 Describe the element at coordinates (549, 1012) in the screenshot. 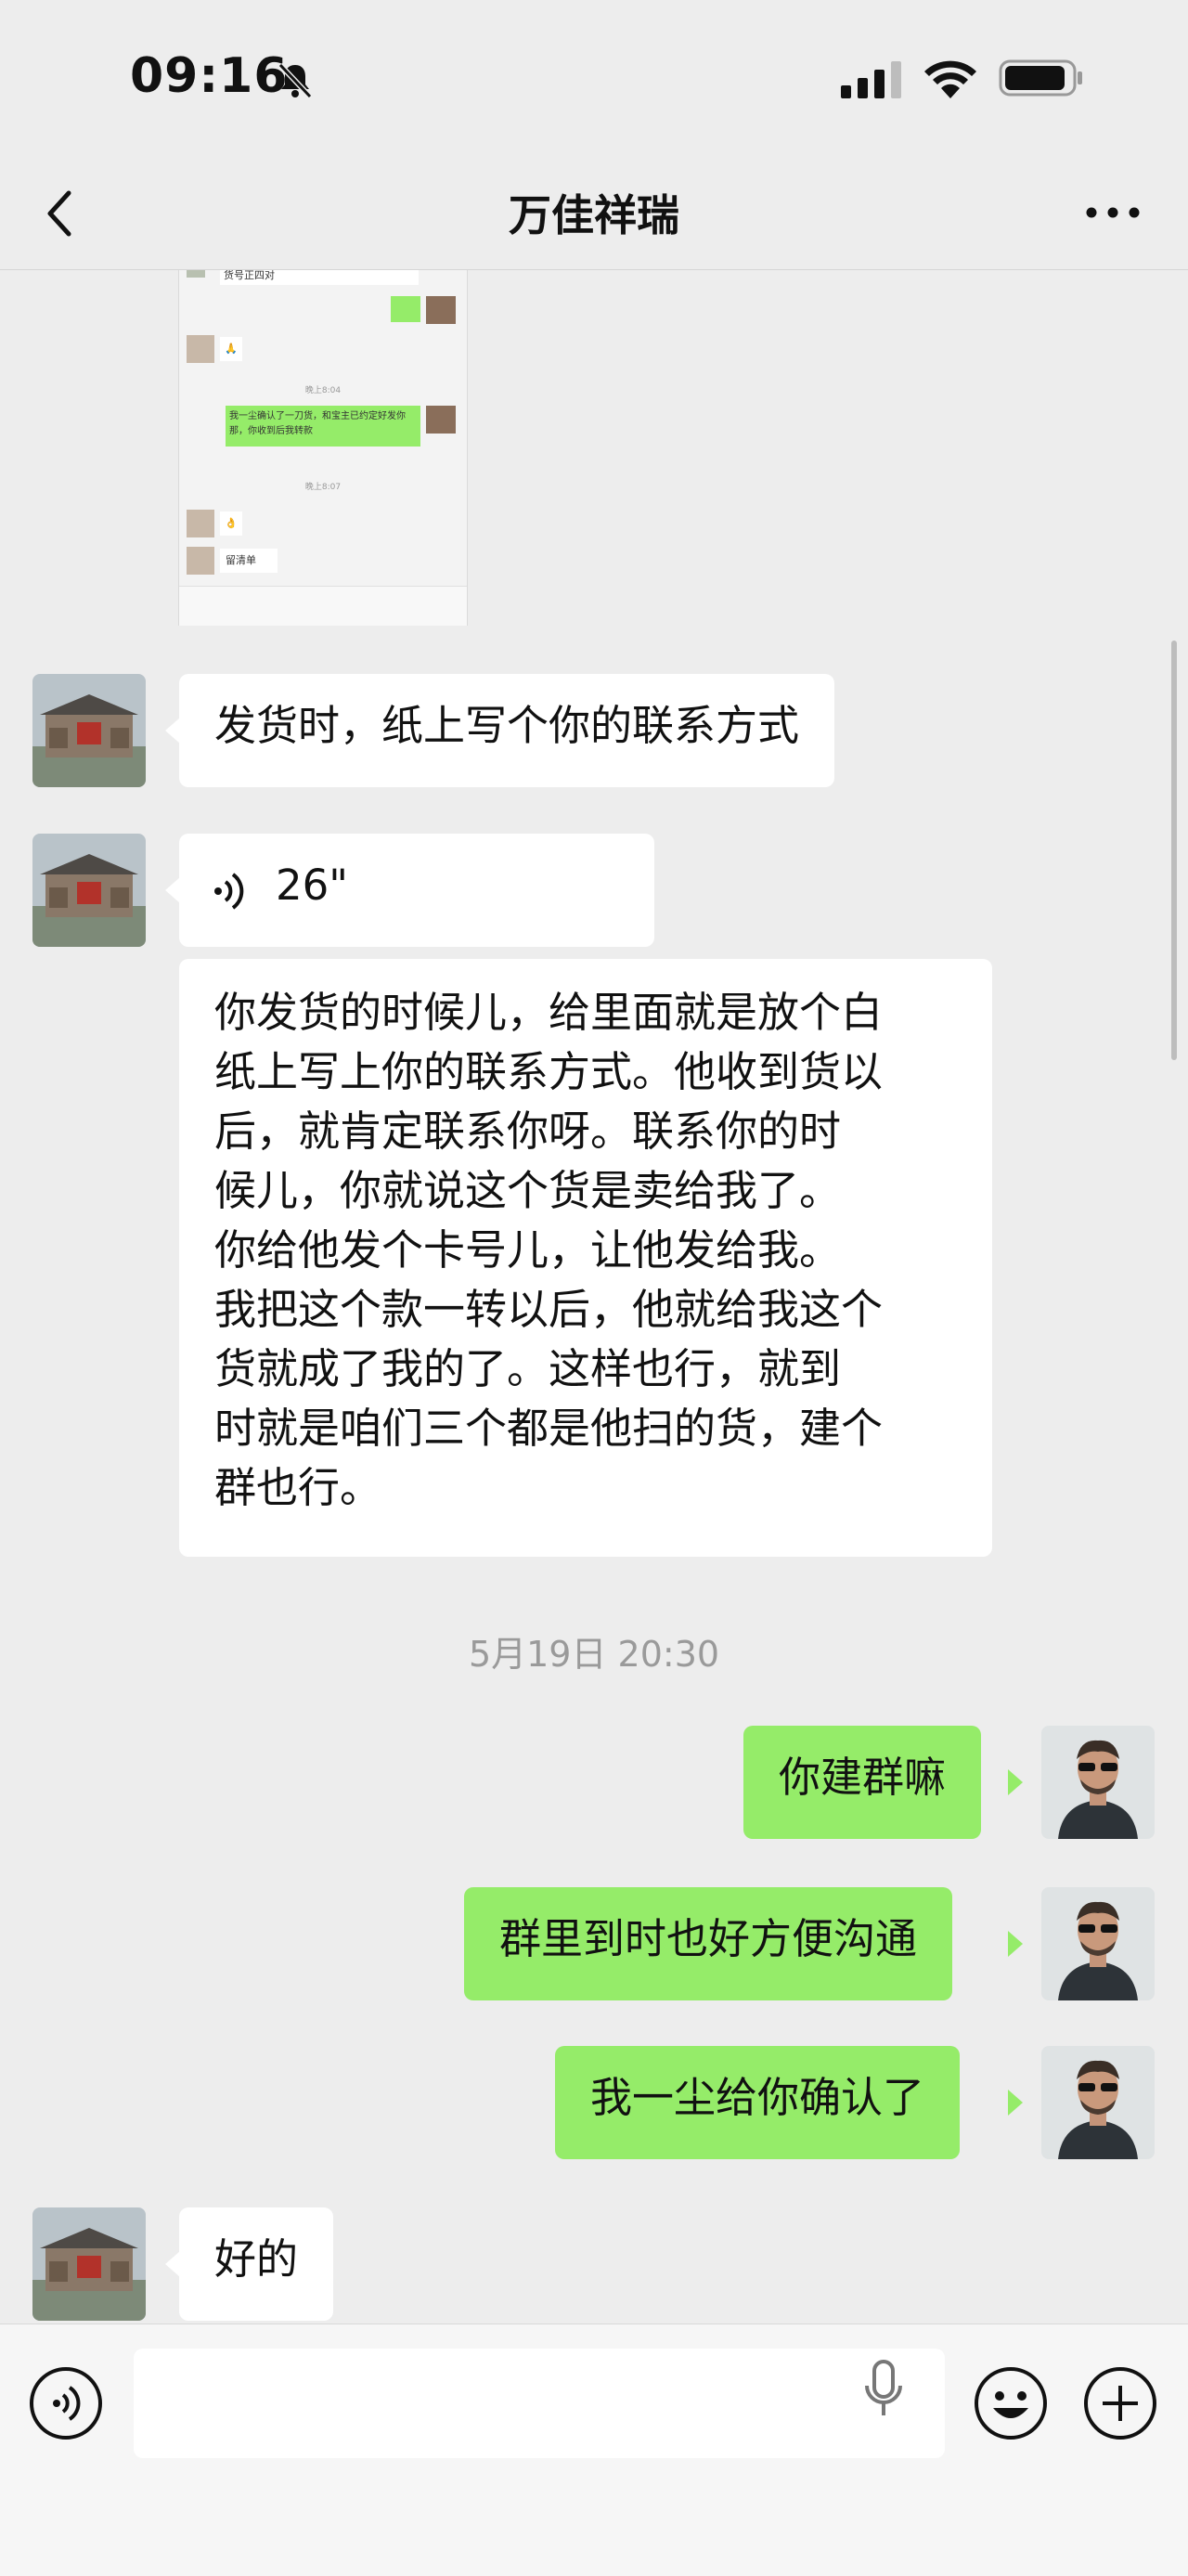

I see `transcript-line: 你发货的时候儿，给里面就是放个白` at that location.